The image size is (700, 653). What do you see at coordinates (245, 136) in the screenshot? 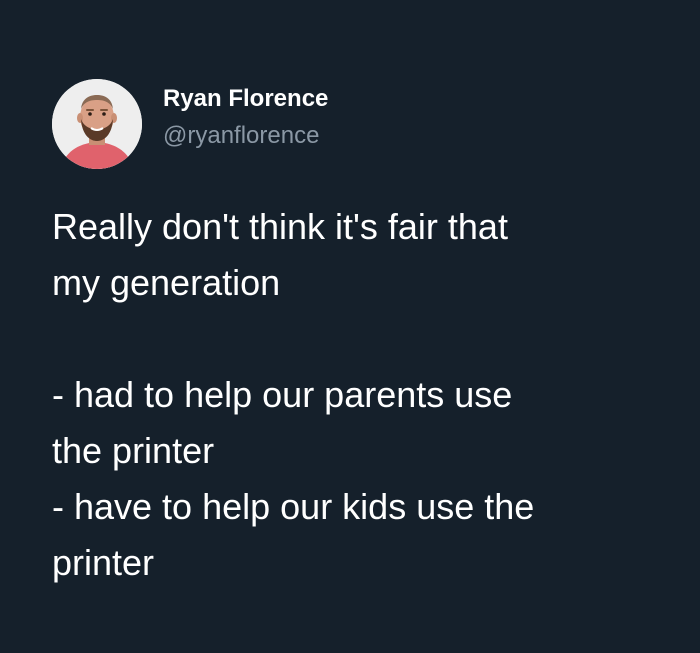
I see `user-handle: @ryanflorence` at bounding box center [245, 136].